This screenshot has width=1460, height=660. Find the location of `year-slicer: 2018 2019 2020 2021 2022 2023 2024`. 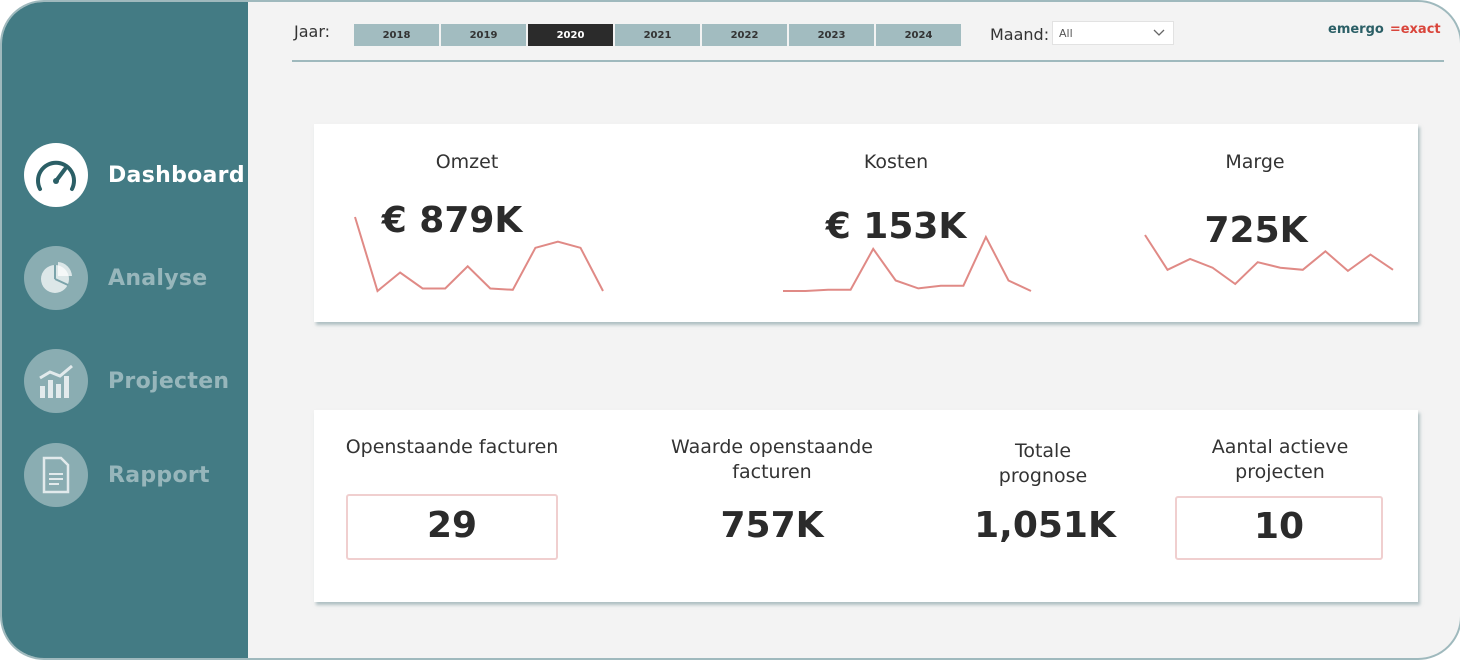

year-slicer: 2018 2019 2020 2021 2022 2023 2024 is located at coordinates (658, 35).